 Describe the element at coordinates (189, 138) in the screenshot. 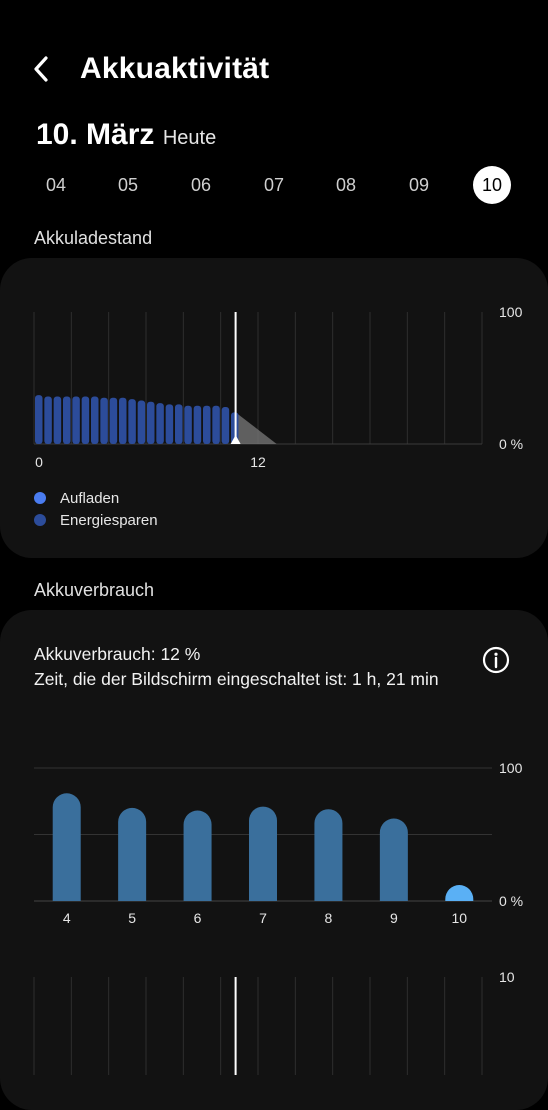

I see `date-sub: Heute` at that location.